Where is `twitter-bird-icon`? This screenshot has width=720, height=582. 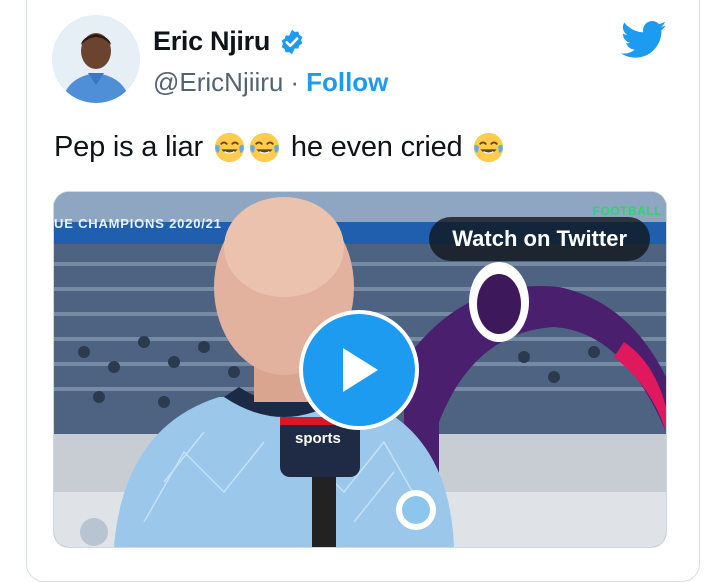
twitter-bird-icon is located at coordinates (644, 40).